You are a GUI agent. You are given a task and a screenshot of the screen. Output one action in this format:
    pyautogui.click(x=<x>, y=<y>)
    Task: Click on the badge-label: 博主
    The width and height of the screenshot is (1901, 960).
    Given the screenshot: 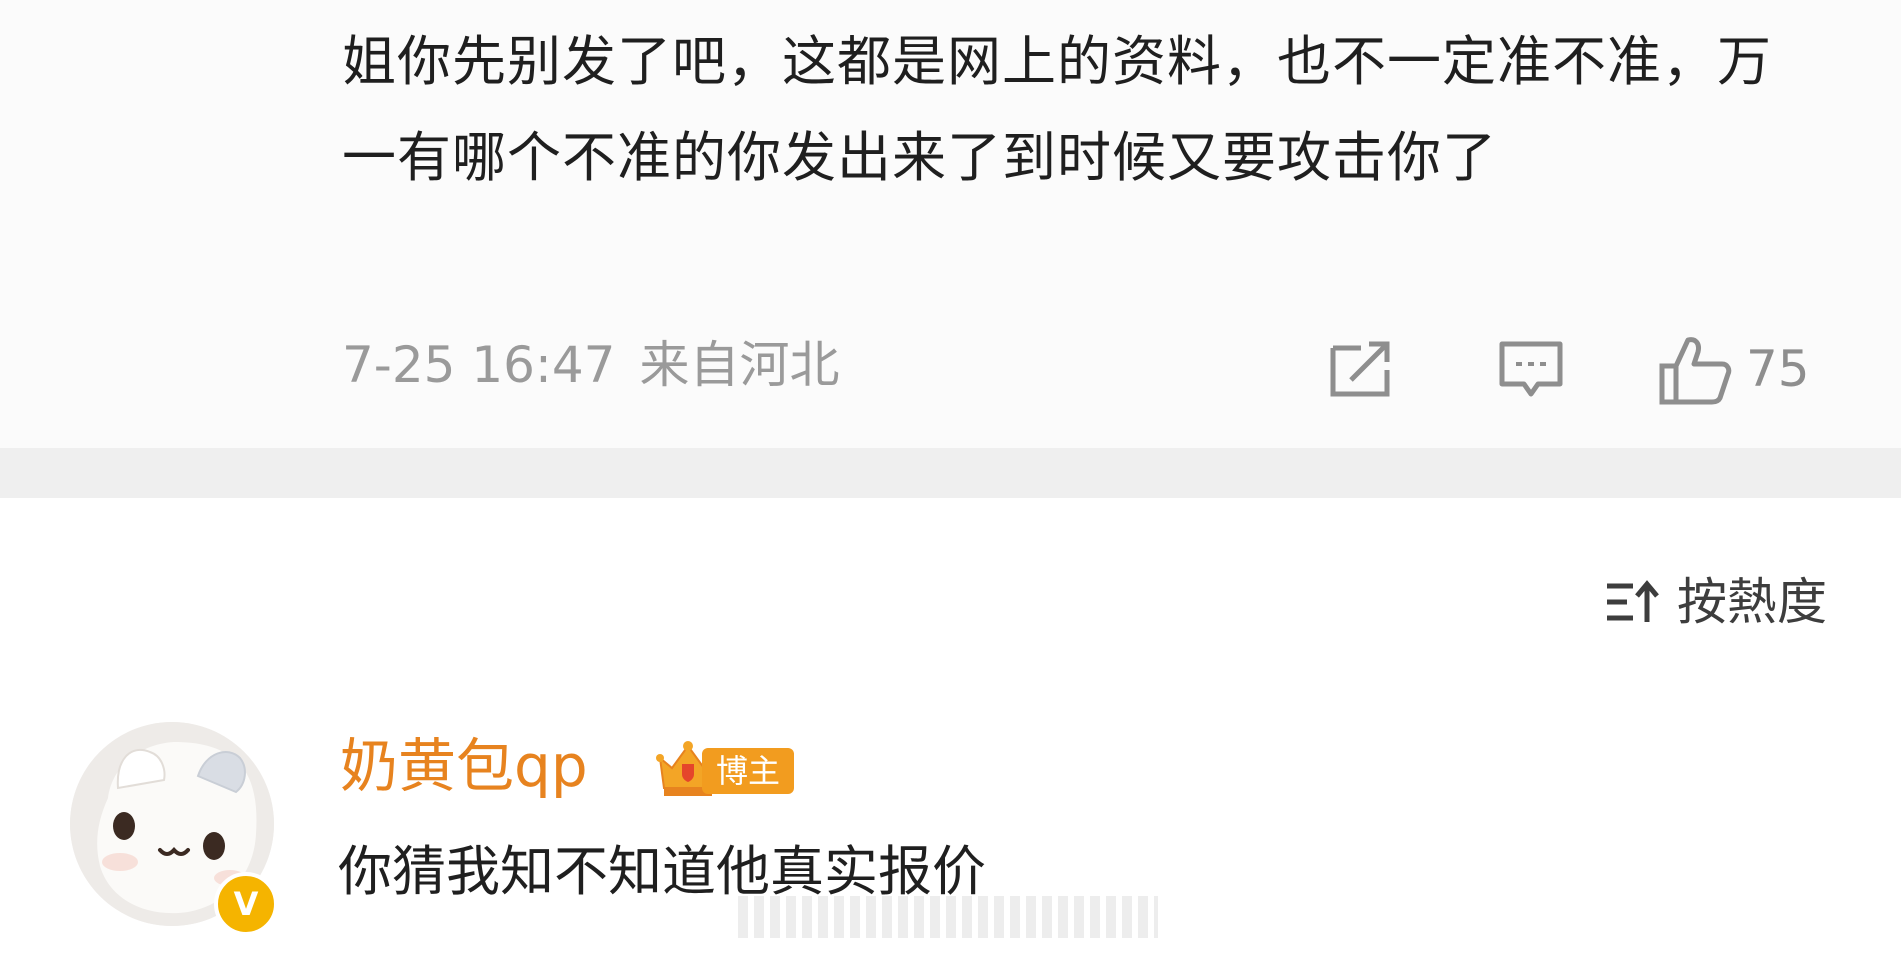 What is the action you would take?
    pyautogui.click(x=748, y=771)
    